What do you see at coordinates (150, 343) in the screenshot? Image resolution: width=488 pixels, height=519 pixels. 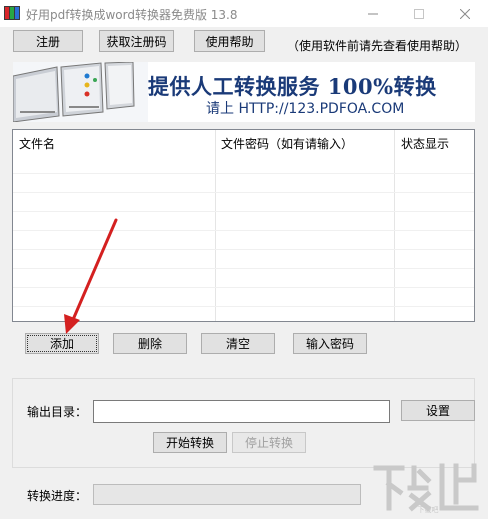 I see `delete-button: 删除` at bounding box center [150, 343].